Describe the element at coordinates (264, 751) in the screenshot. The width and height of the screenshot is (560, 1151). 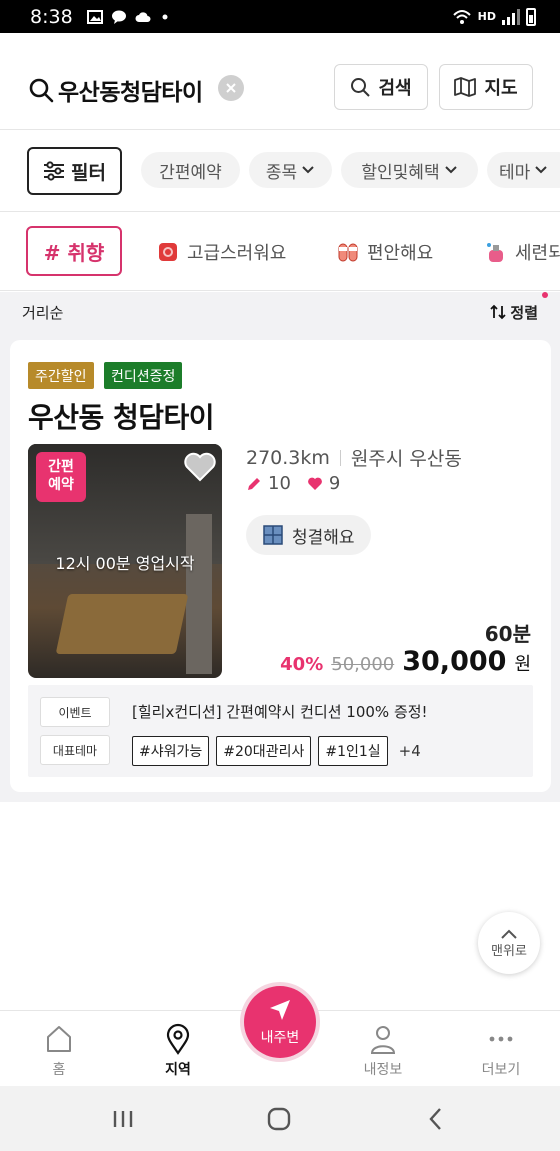
I see `theme-tag: #20대관리사` at that location.